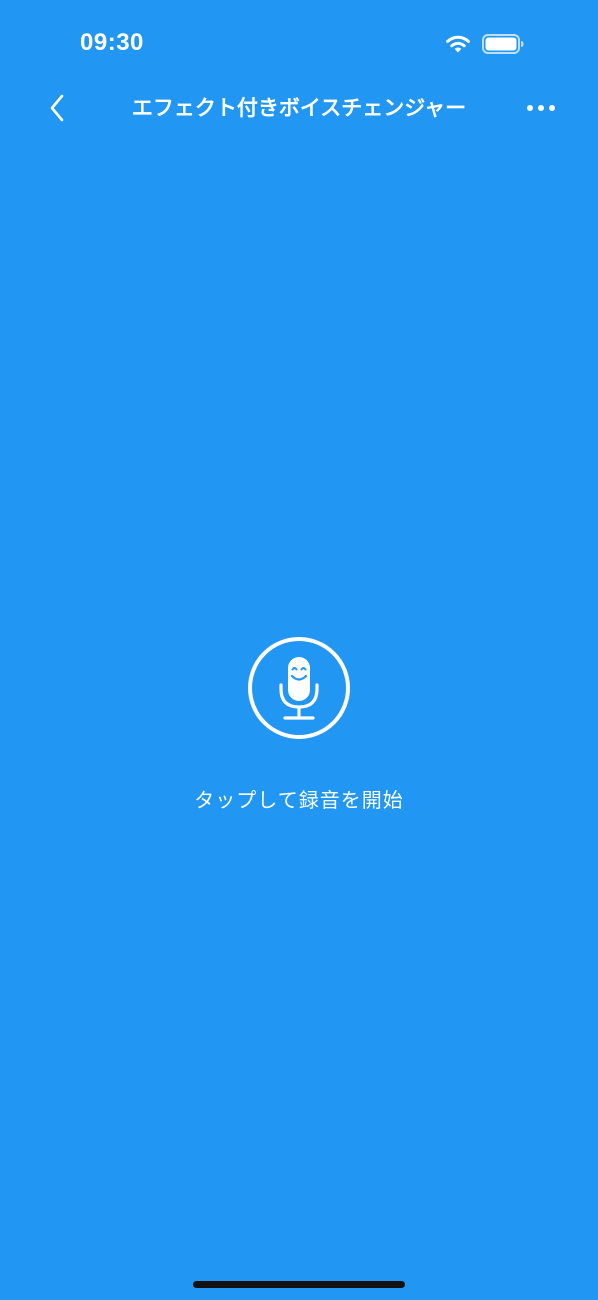 This screenshot has height=1300, width=598. I want to click on chevron-left-icon, so click(57, 108).